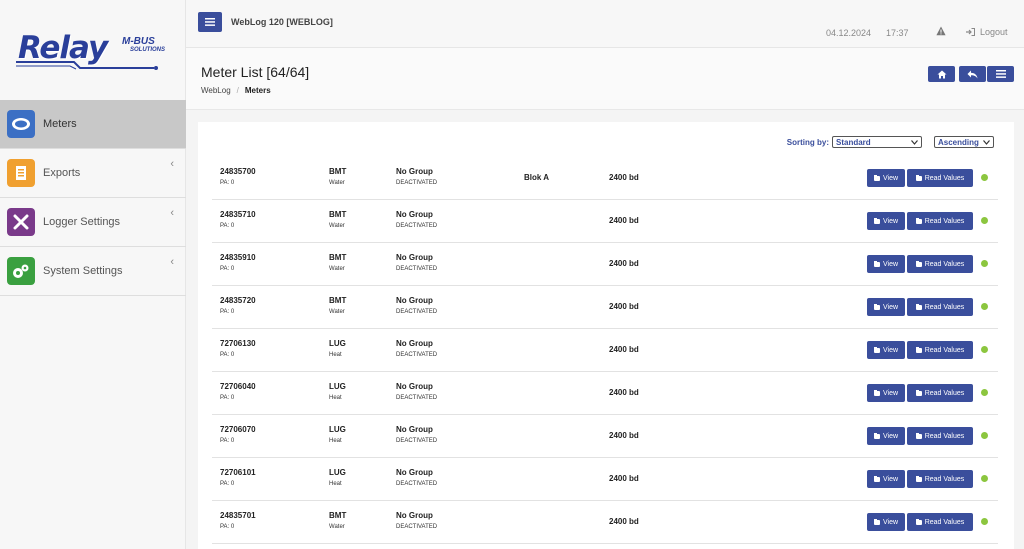 The width and height of the screenshot is (1024, 549). What do you see at coordinates (238, 429) in the screenshot?
I see `meter-id: 72706070` at bounding box center [238, 429].